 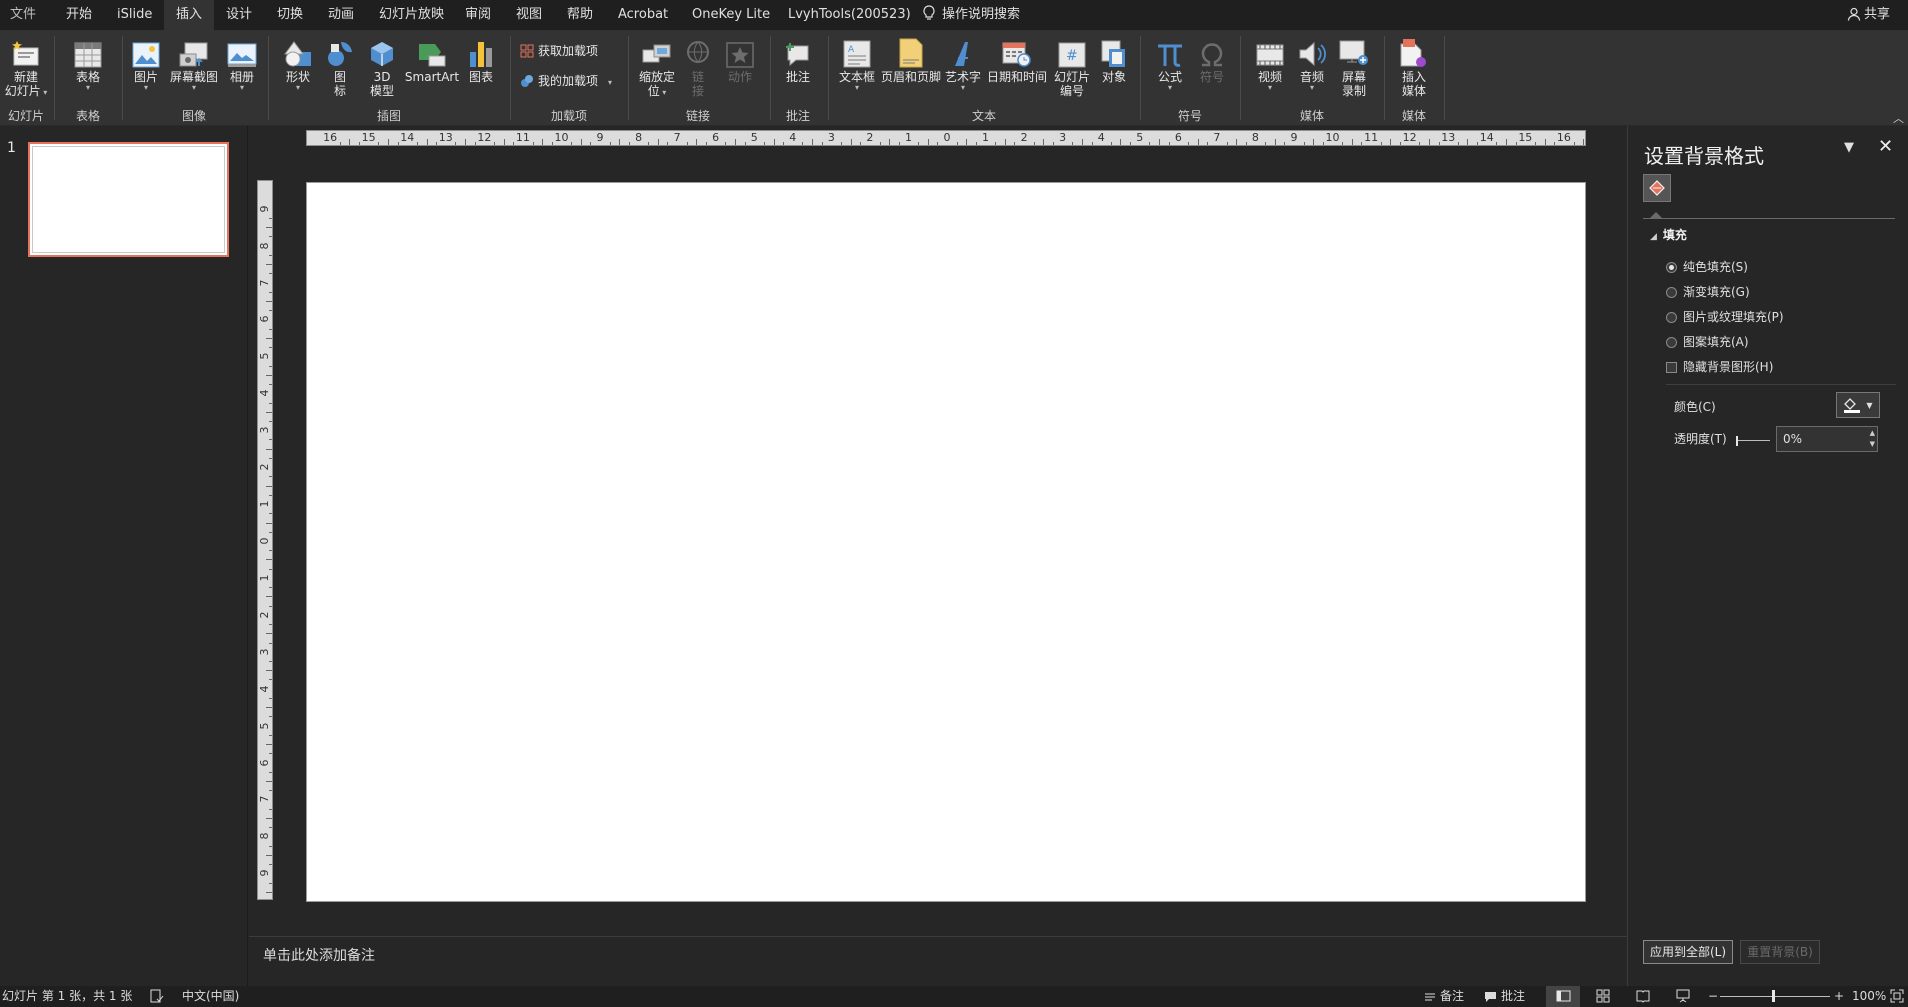 I want to click on 3d-model-button: 3D 模型, so click(x=382, y=66).